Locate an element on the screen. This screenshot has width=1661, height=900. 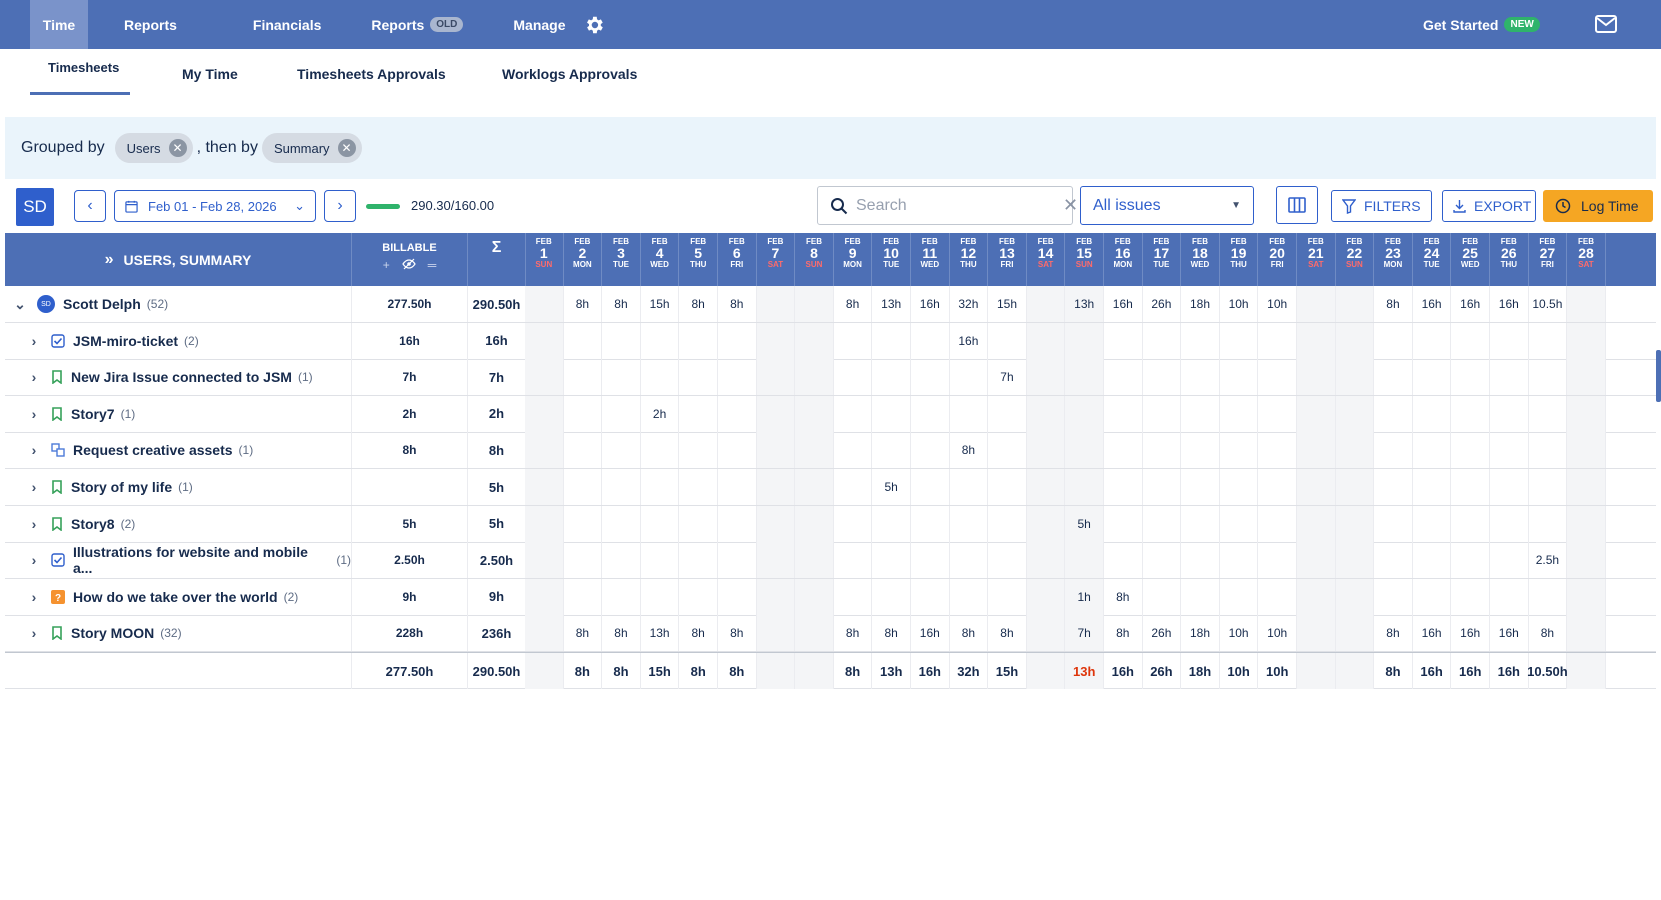
next-period-button: › is located at coordinates (340, 206).